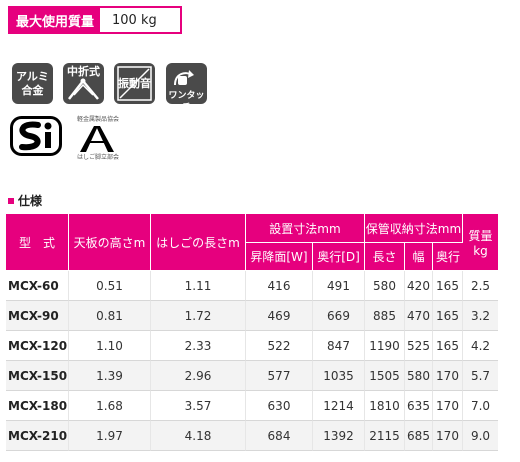 This screenshot has width=520, height=462. I want to click on icon-line: 振動音, so click(134, 83).